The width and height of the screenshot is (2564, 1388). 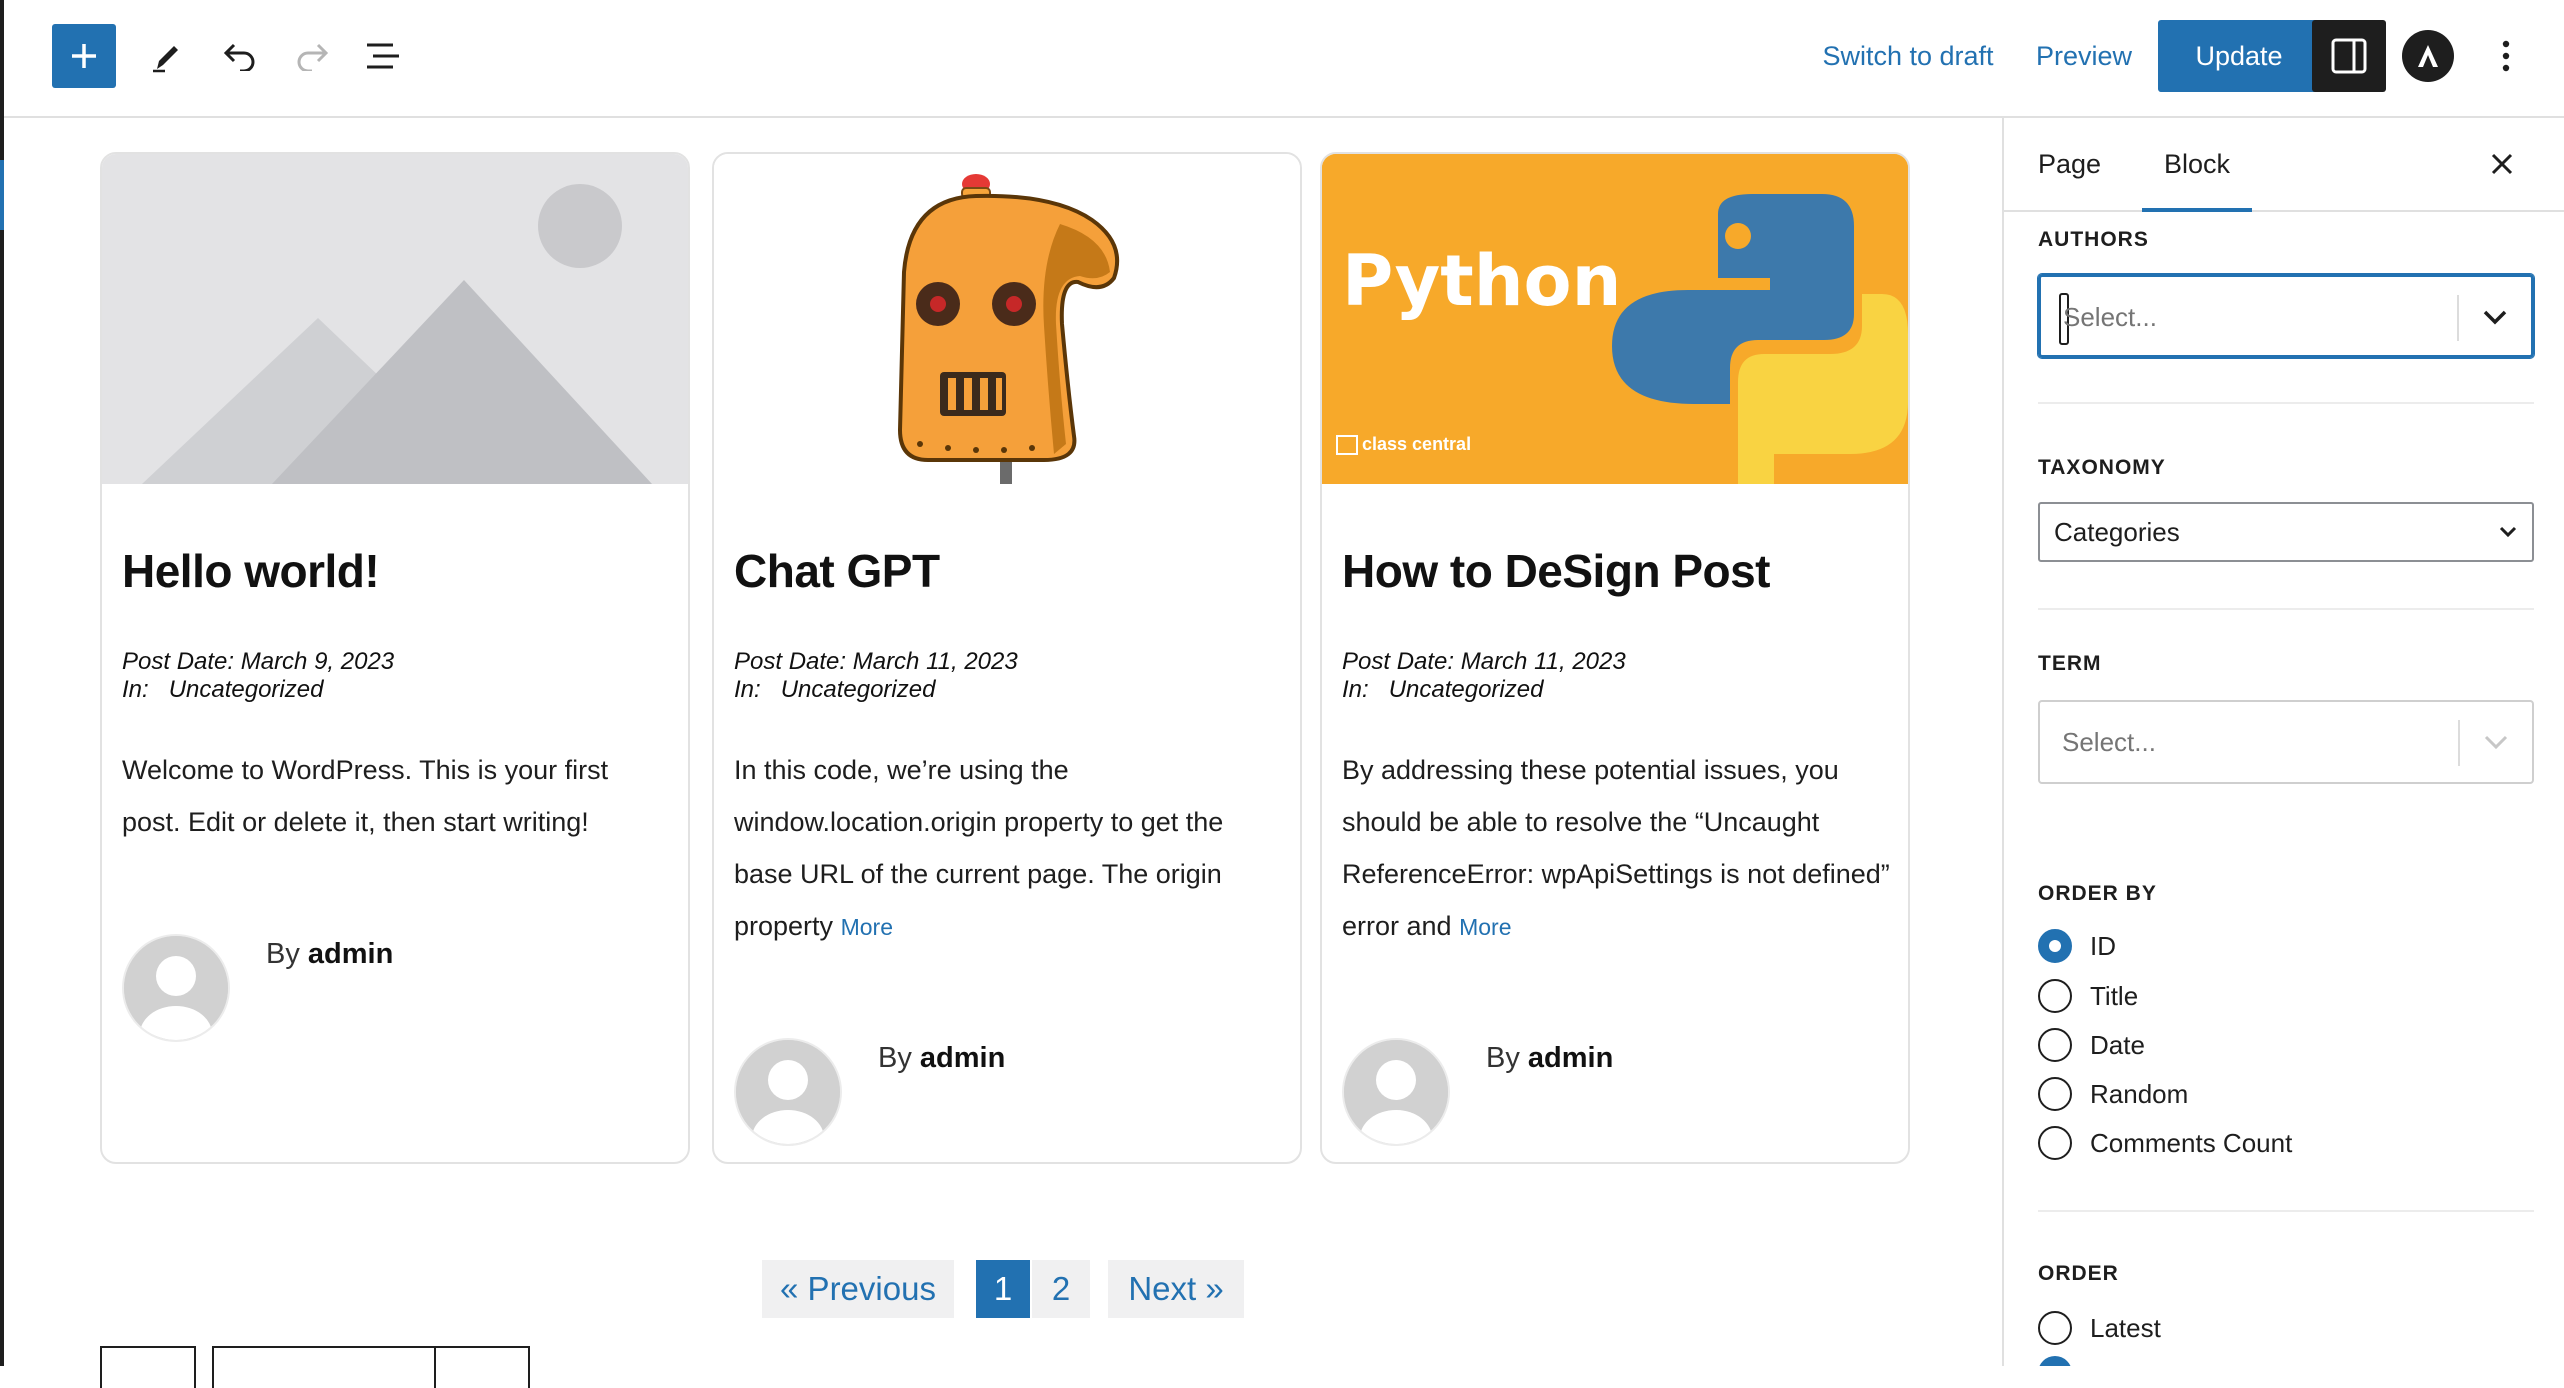 What do you see at coordinates (2084, 56) in the screenshot?
I see `preview-button: Preview` at bounding box center [2084, 56].